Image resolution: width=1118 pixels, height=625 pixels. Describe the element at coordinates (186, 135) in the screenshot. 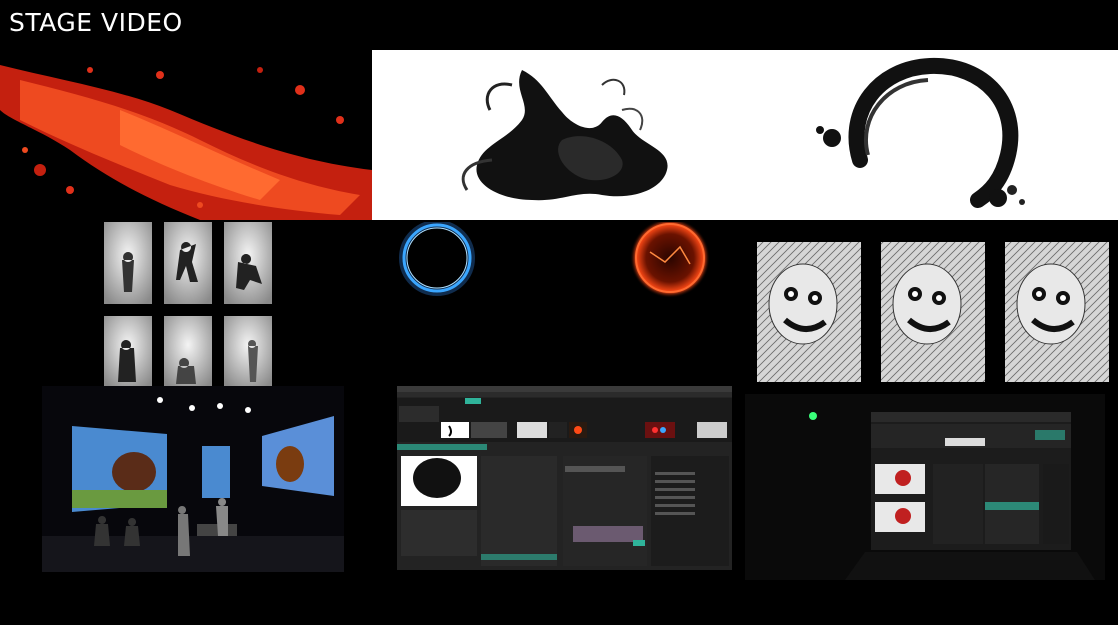

I see `red-paint-splash-image` at that location.